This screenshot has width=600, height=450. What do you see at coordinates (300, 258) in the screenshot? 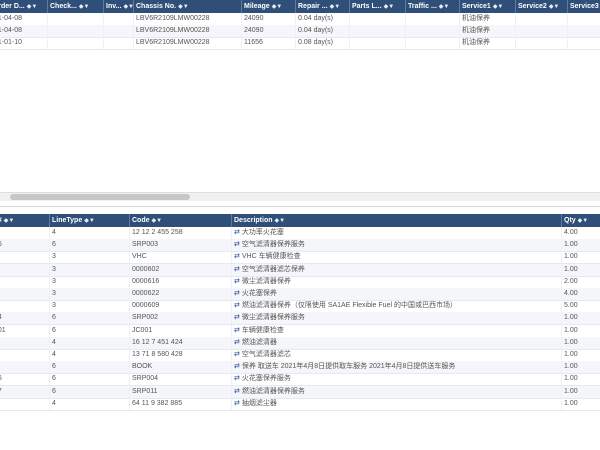
I see `table-row: 3 VHC ⇄ VHC 车辆健康检查 1.00` at bounding box center [300, 258].